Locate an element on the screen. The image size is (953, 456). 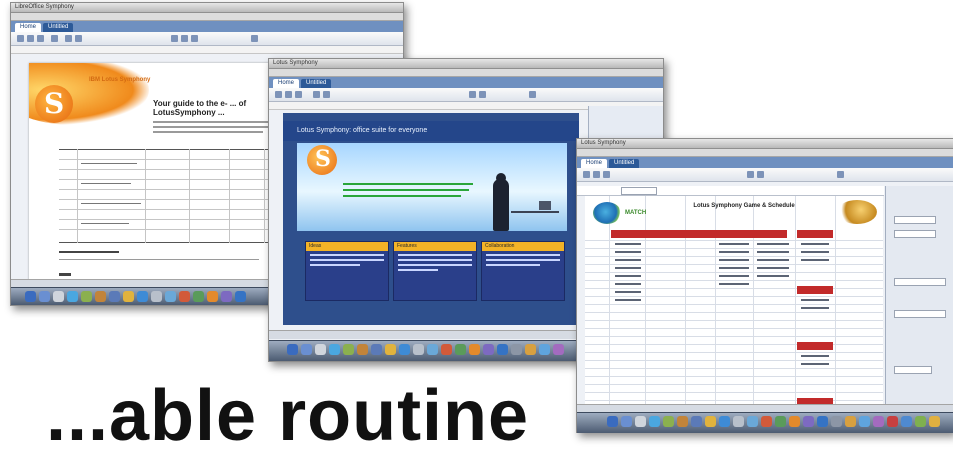
document-table is located at coordinates (175, 196).